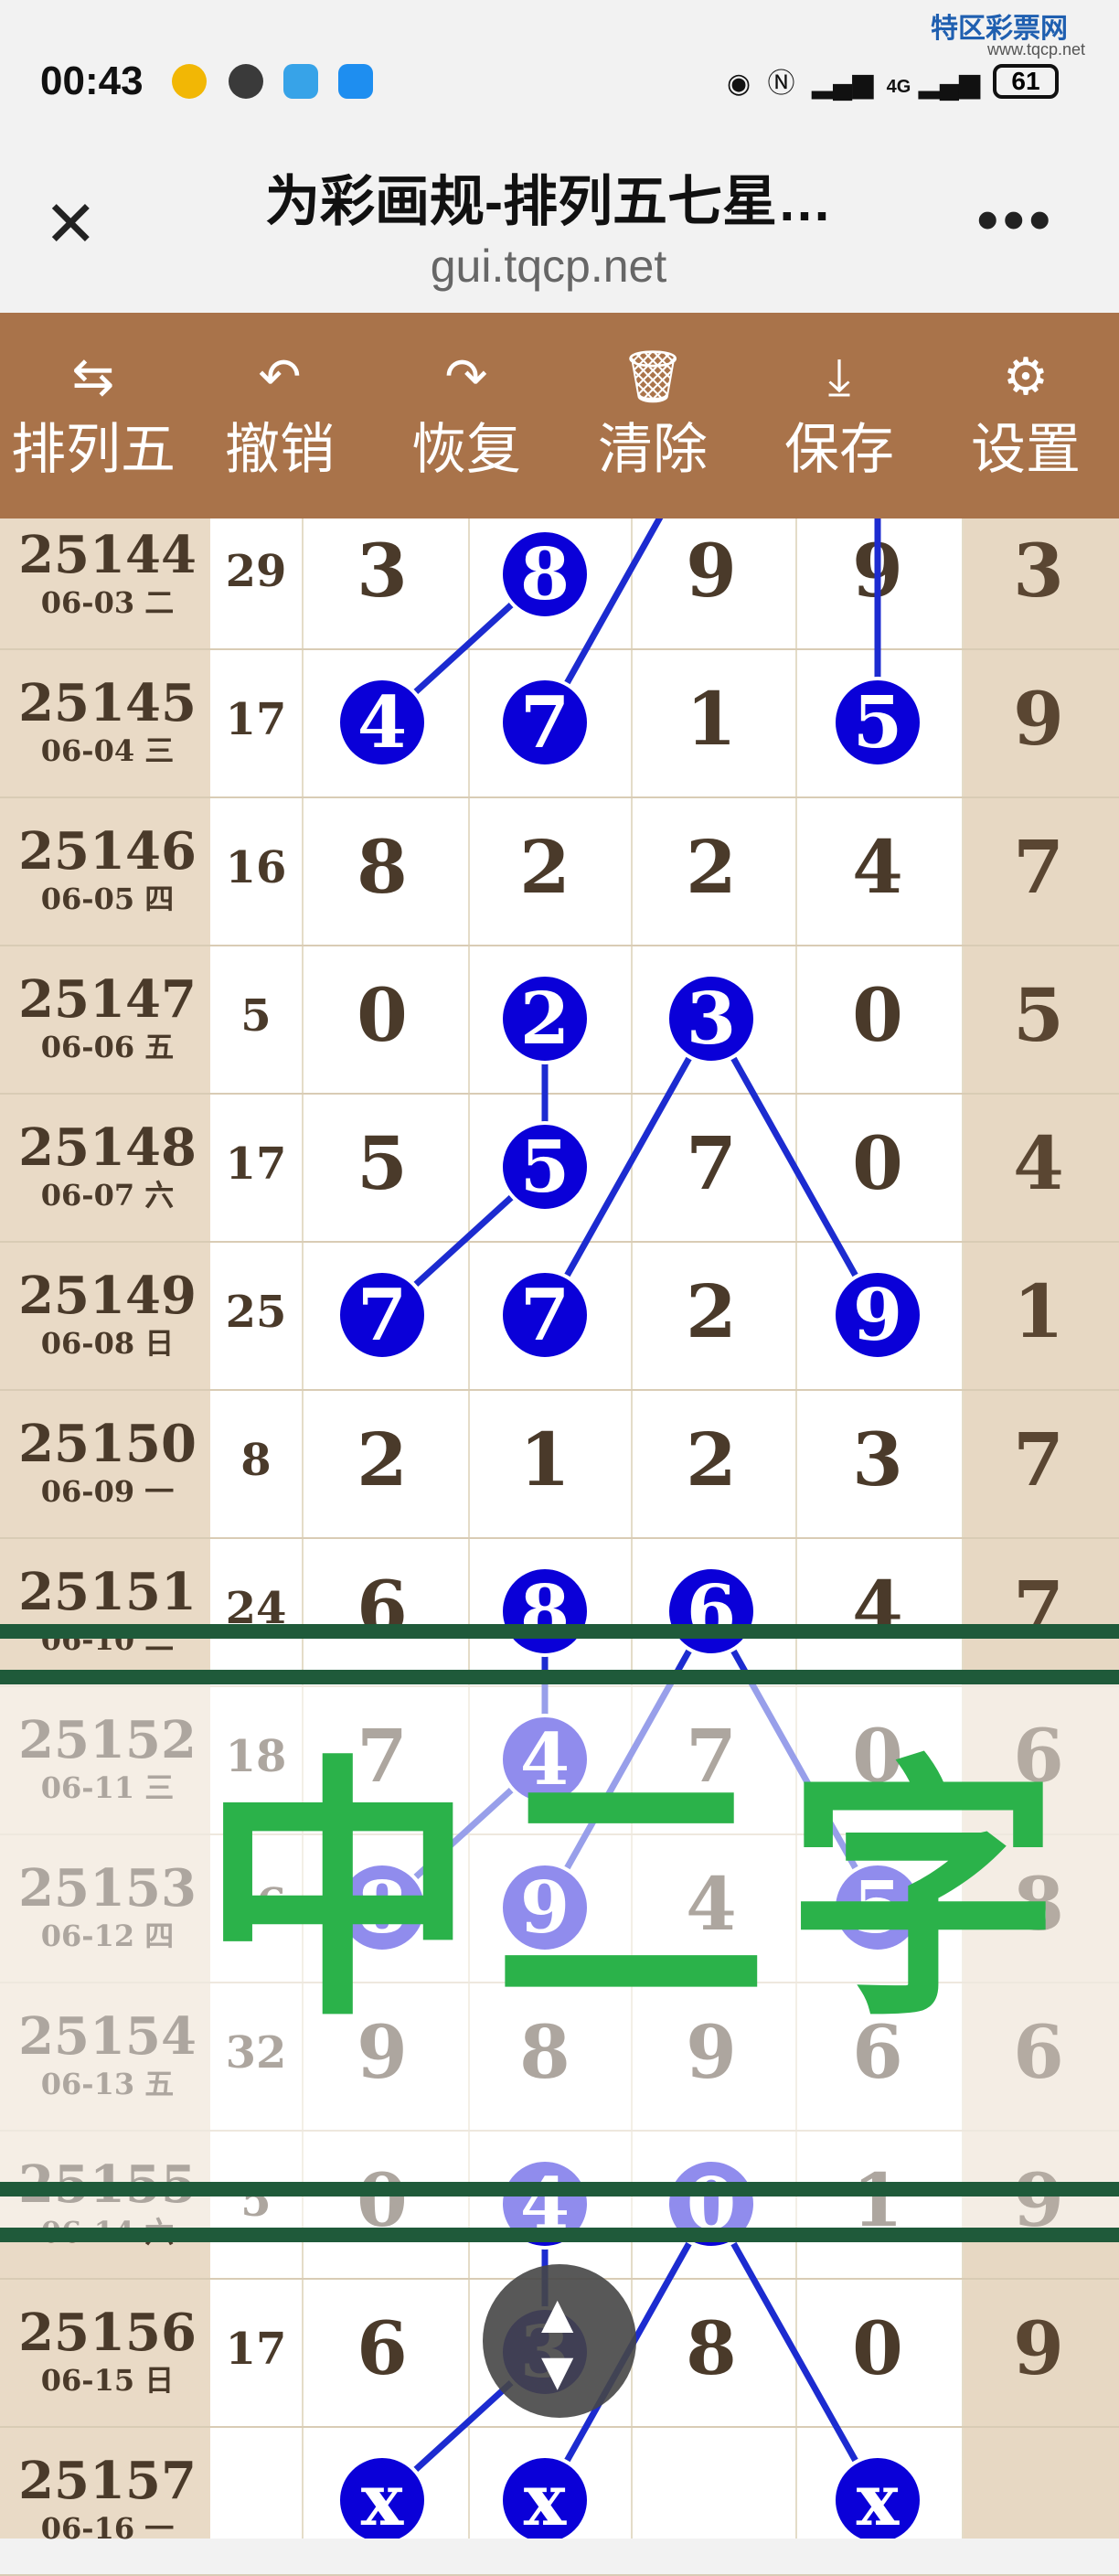 The height and width of the screenshot is (2576, 1119). I want to click on trash-icon: 🗑, so click(653, 376).